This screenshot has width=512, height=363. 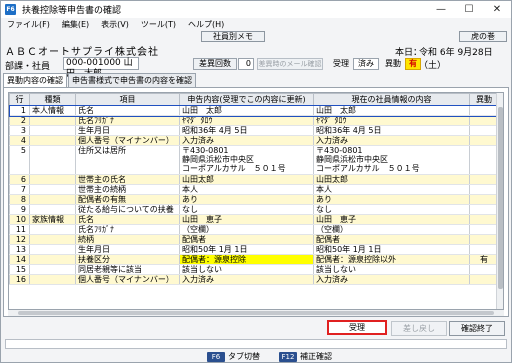 What do you see at coordinates (28, 24) in the screenshot?
I see `menu-file: ファイル(F)` at bounding box center [28, 24].